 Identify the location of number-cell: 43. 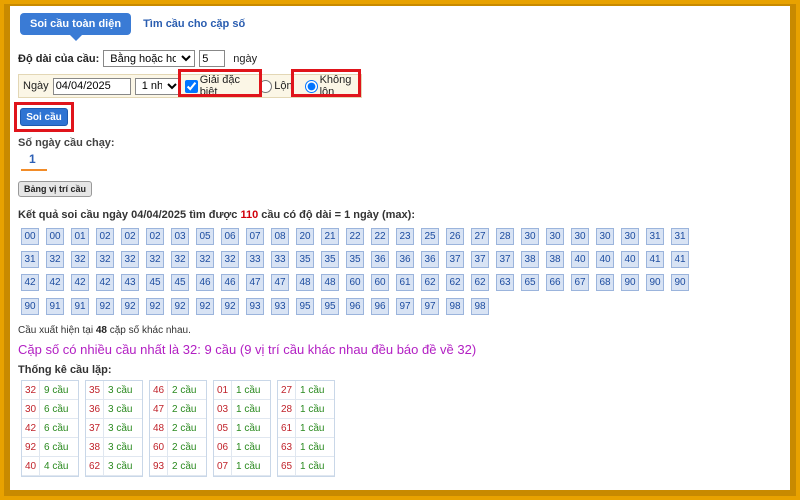
(130, 283).